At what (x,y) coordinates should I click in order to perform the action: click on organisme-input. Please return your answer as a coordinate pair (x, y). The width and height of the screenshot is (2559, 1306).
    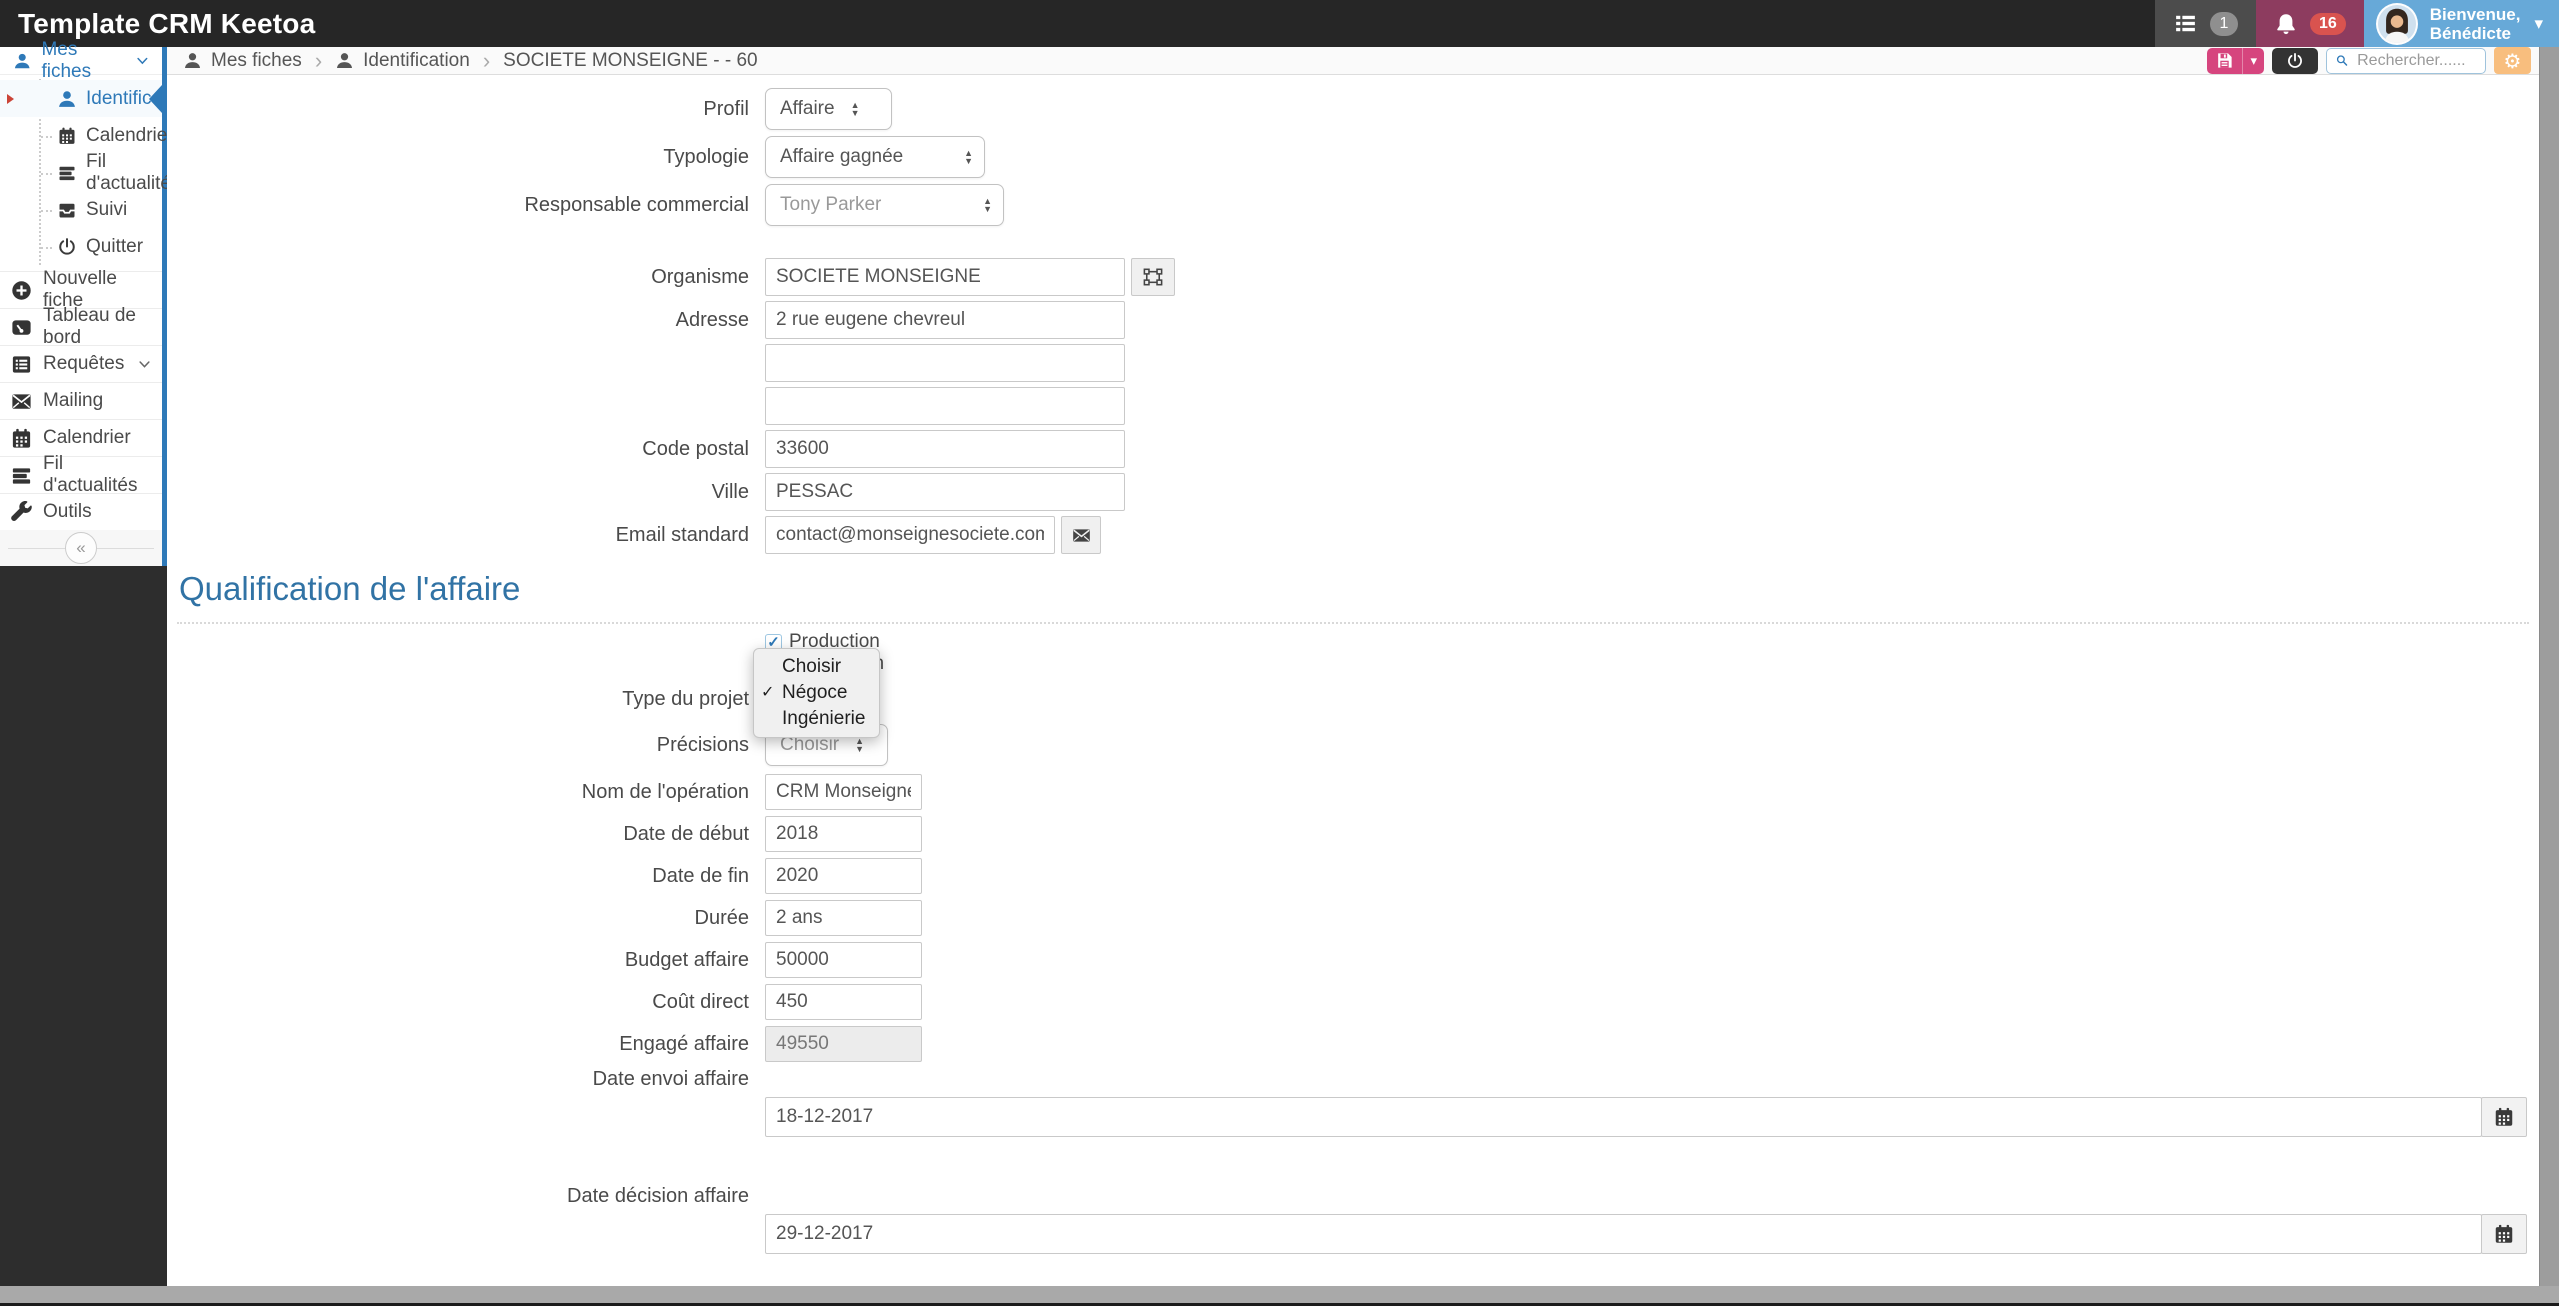
    Looking at the image, I should click on (945, 277).